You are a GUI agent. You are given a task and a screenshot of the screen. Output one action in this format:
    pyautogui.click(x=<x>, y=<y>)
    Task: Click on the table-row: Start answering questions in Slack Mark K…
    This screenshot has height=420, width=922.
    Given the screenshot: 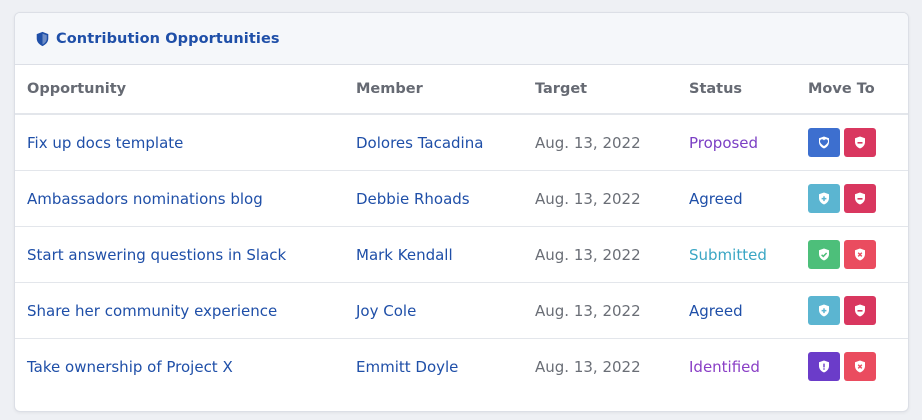 What is the action you would take?
    pyautogui.click(x=461, y=254)
    